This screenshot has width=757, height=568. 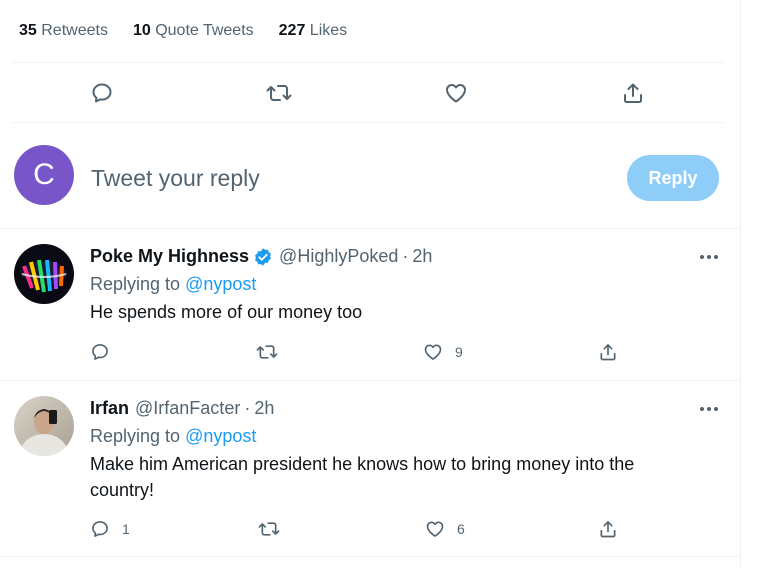 What do you see at coordinates (341, 178) in the screenshot?
I see `reply-input` at bounding box center [341, 178].